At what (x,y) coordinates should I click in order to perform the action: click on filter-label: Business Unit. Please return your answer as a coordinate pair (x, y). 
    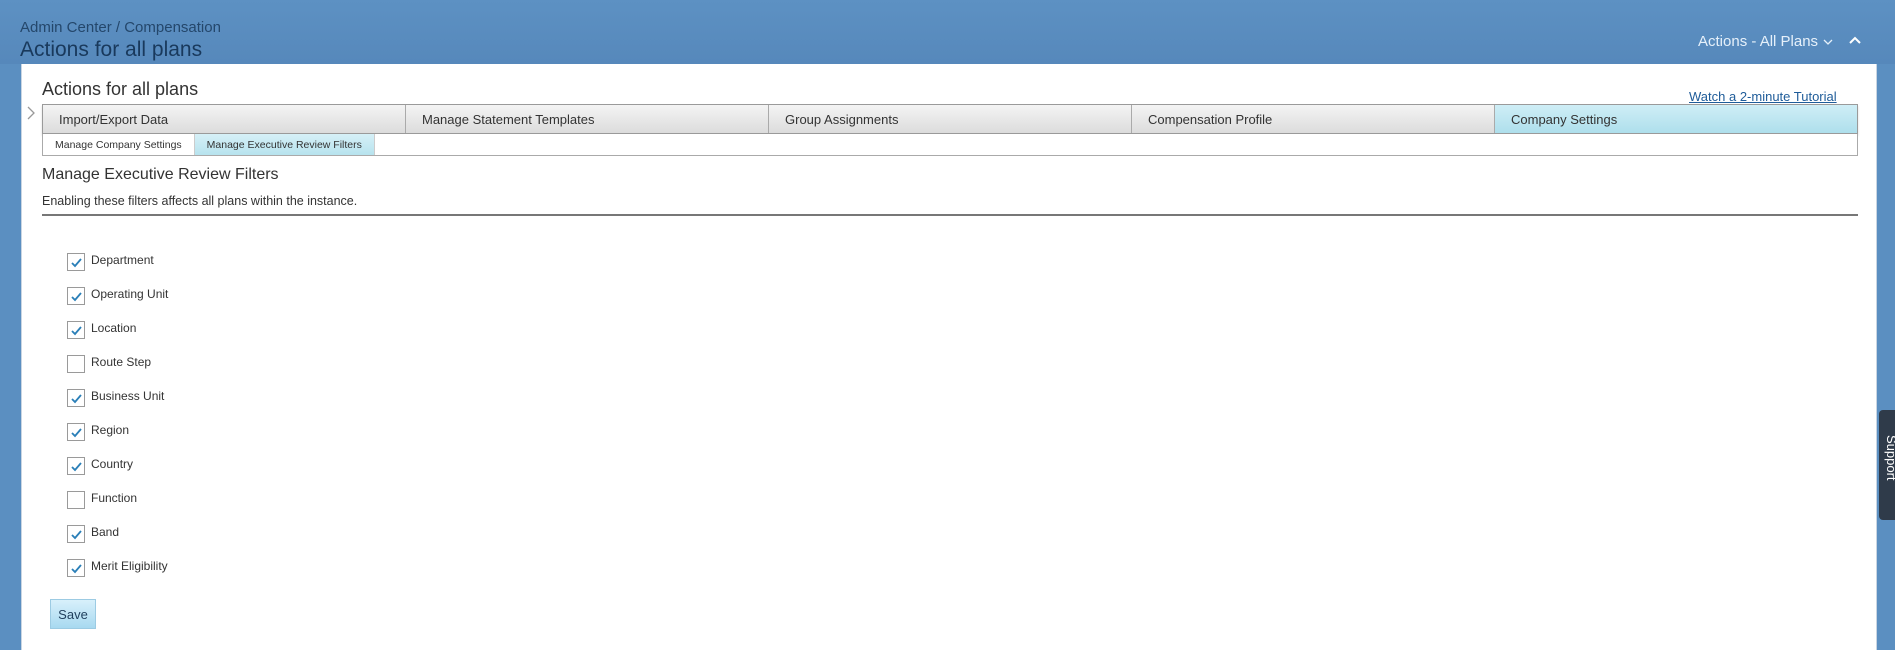
    Looking at the image, I should click on (128, 396).